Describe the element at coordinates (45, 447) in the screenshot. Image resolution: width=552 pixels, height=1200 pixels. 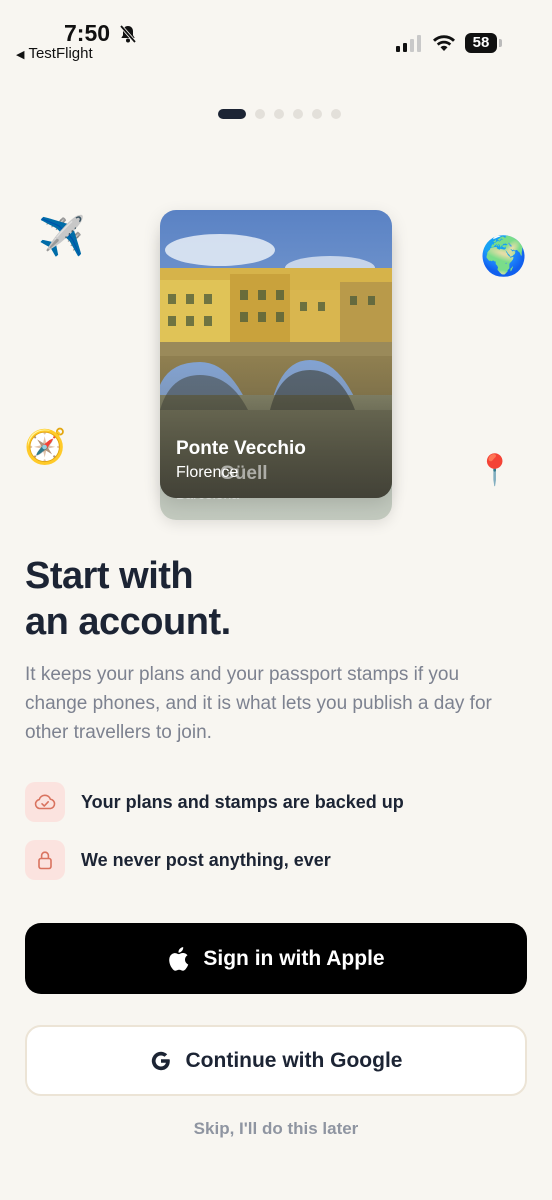
I see `compass-icon: 🧭` at that location.